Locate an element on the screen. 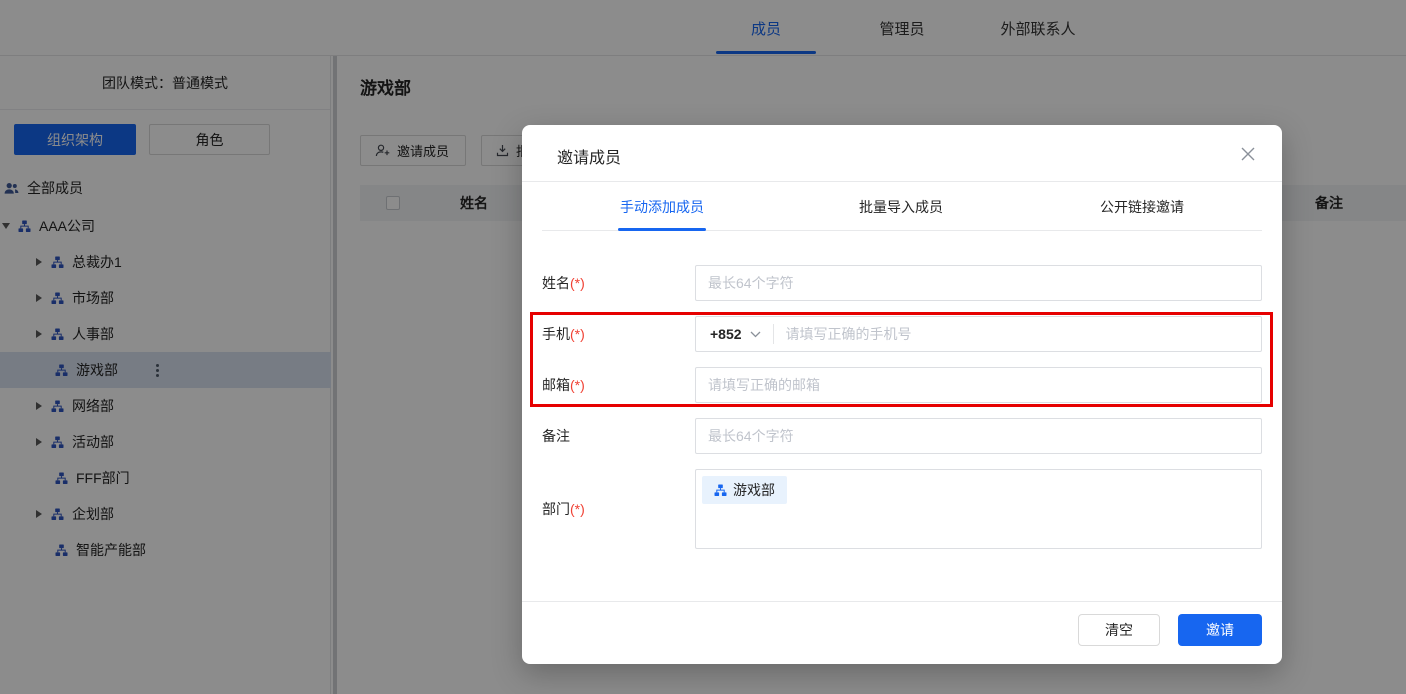  remark-input-wrap is located at coordinates (978, 436).